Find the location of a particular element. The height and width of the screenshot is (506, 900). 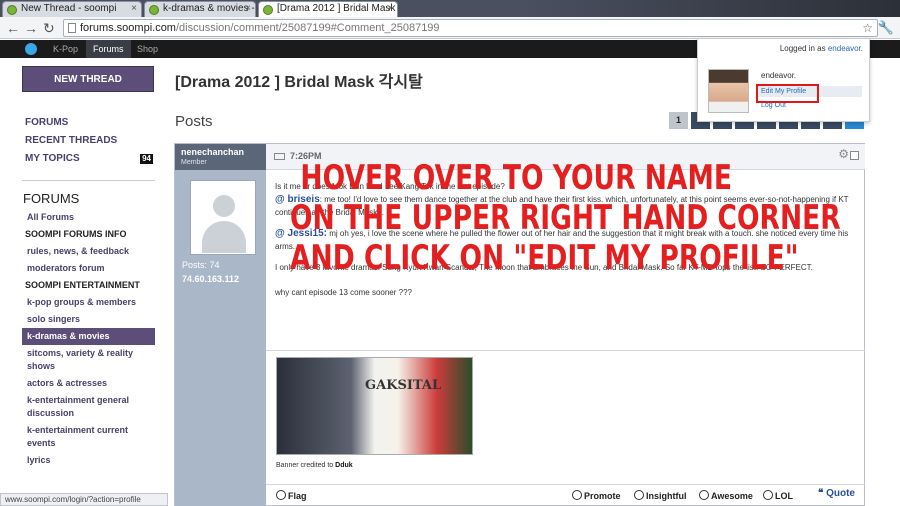

insightful-button: Insightful is located at coordinates (660, 495).